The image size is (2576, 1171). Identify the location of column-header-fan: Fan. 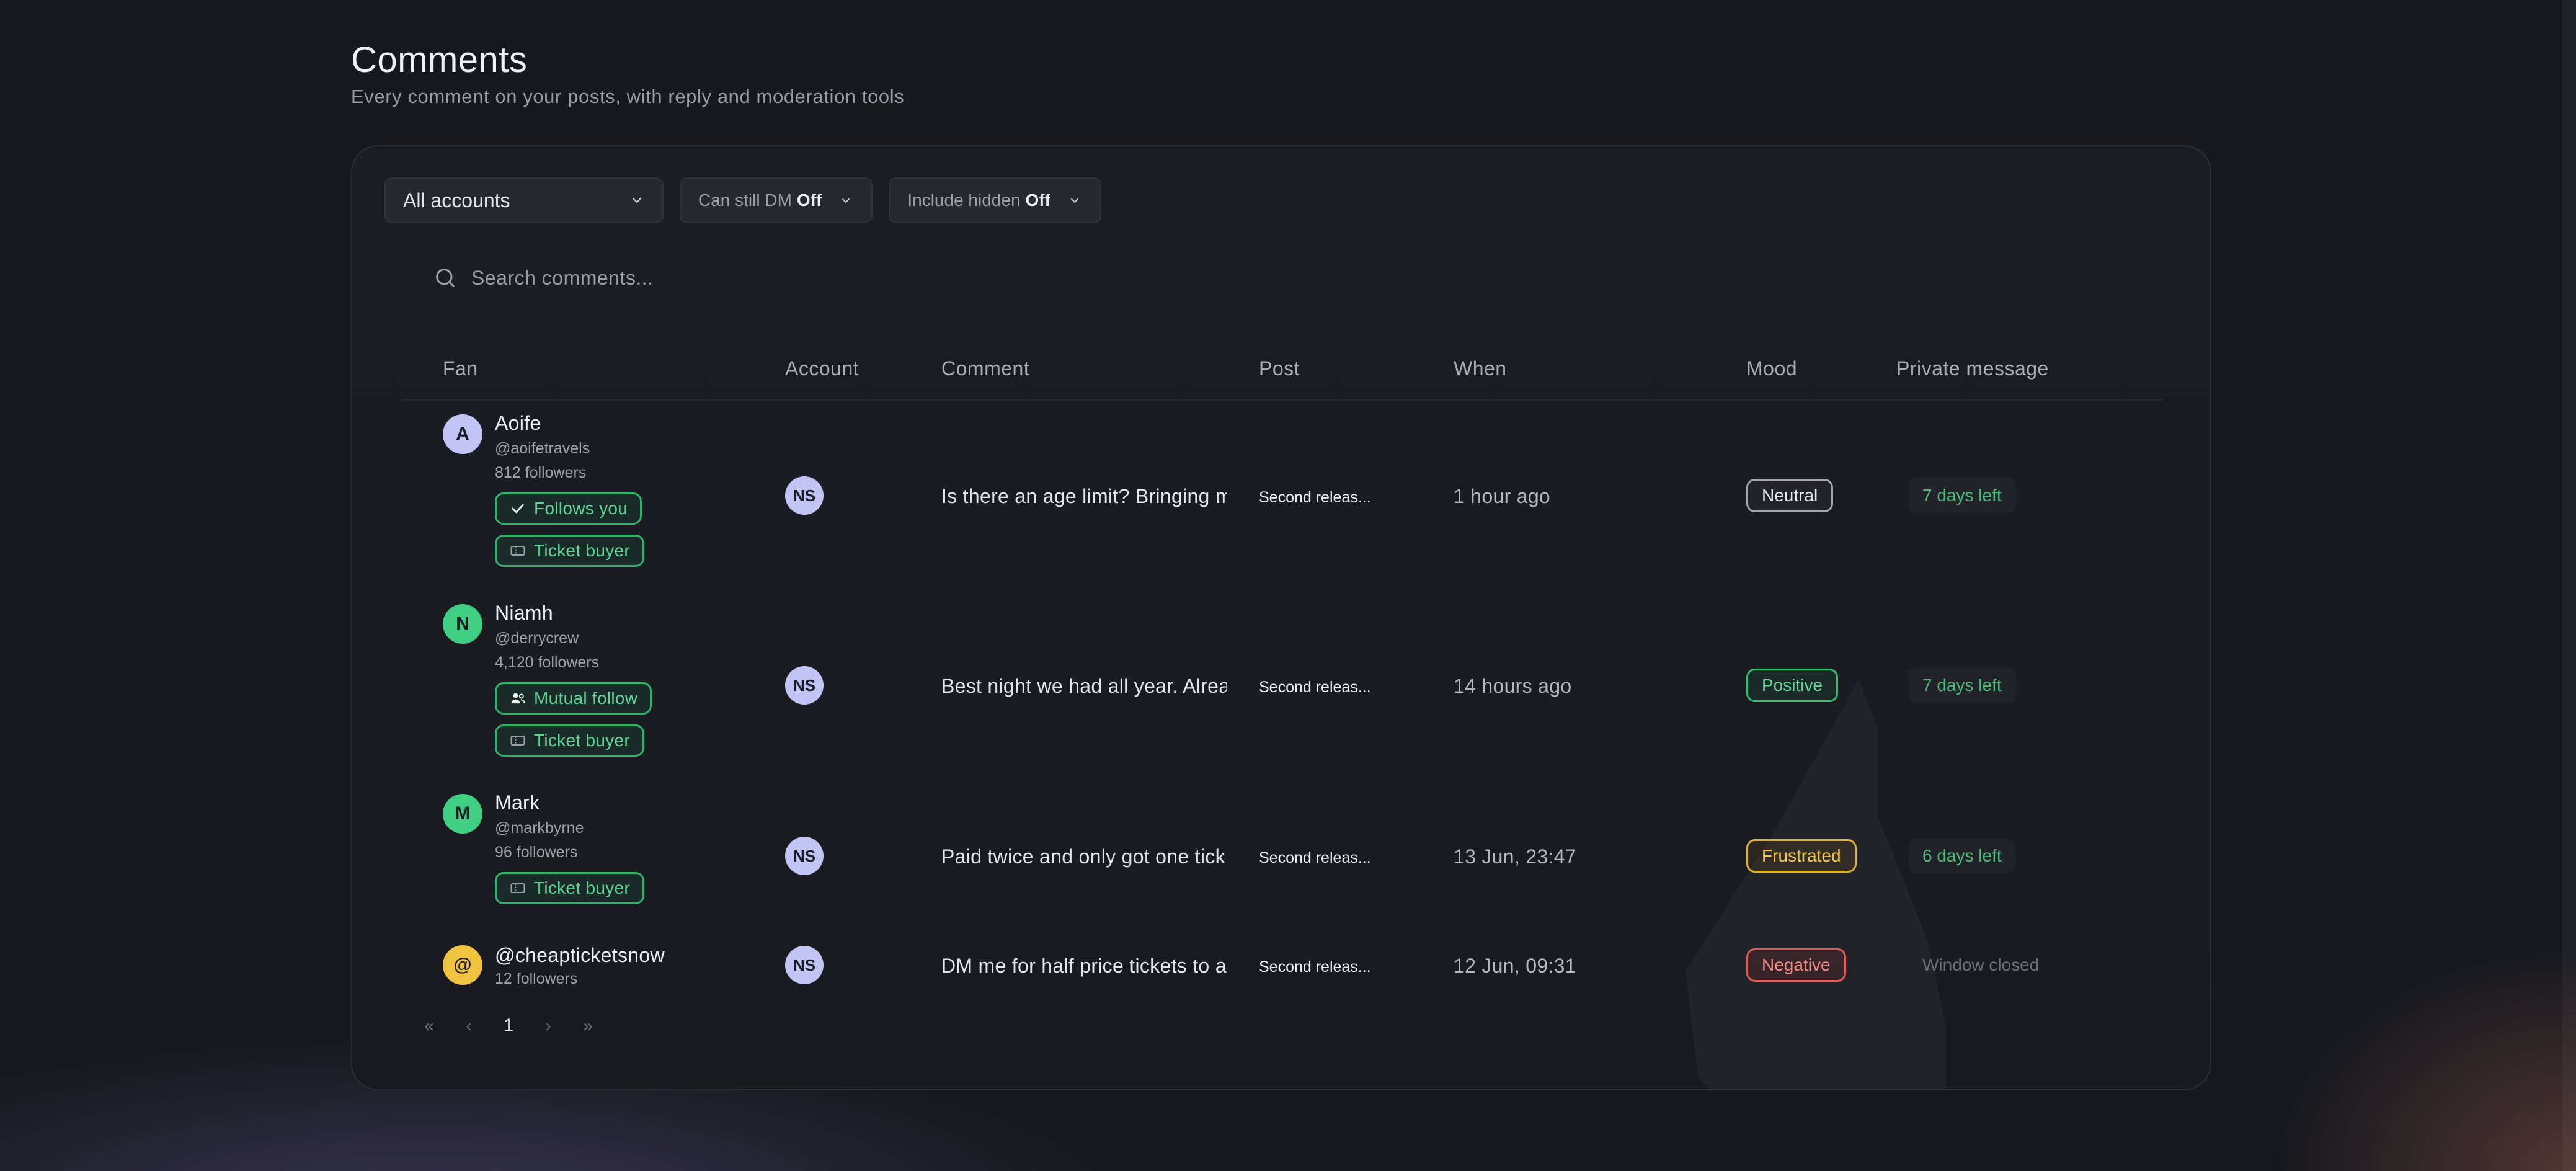
(460, 368).